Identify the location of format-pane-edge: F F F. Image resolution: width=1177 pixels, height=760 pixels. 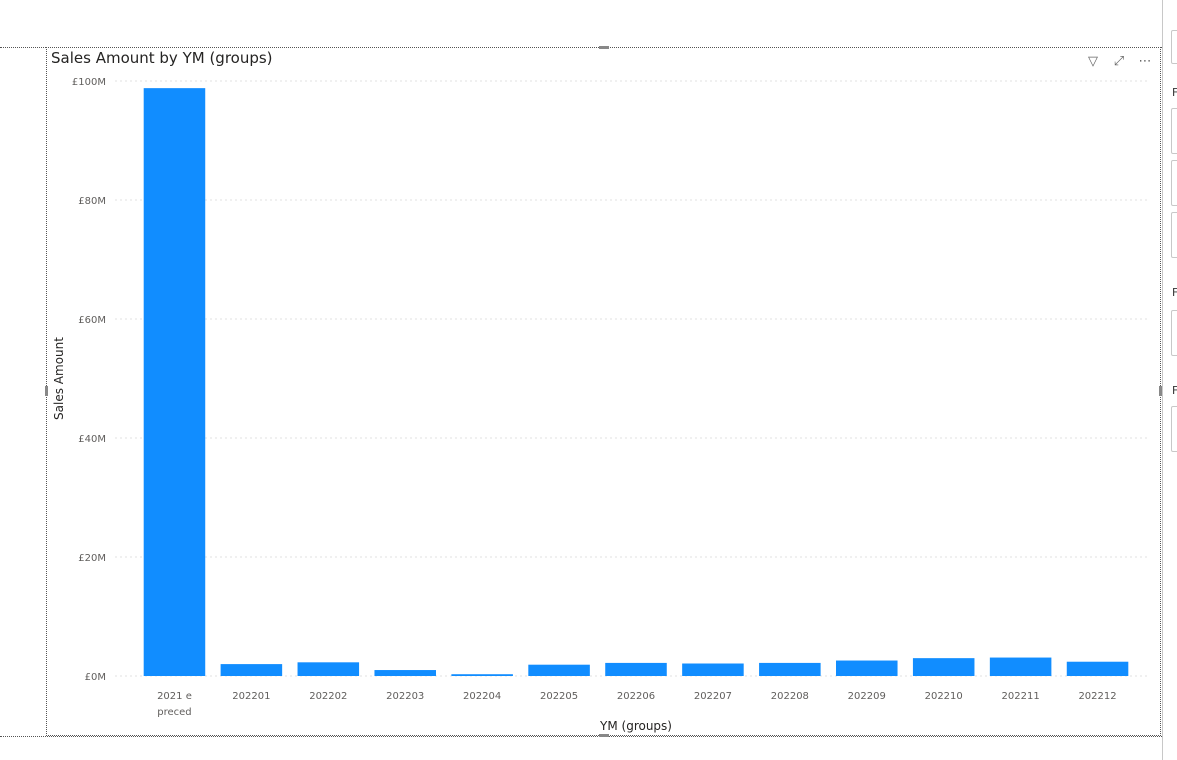
(1169, 380).